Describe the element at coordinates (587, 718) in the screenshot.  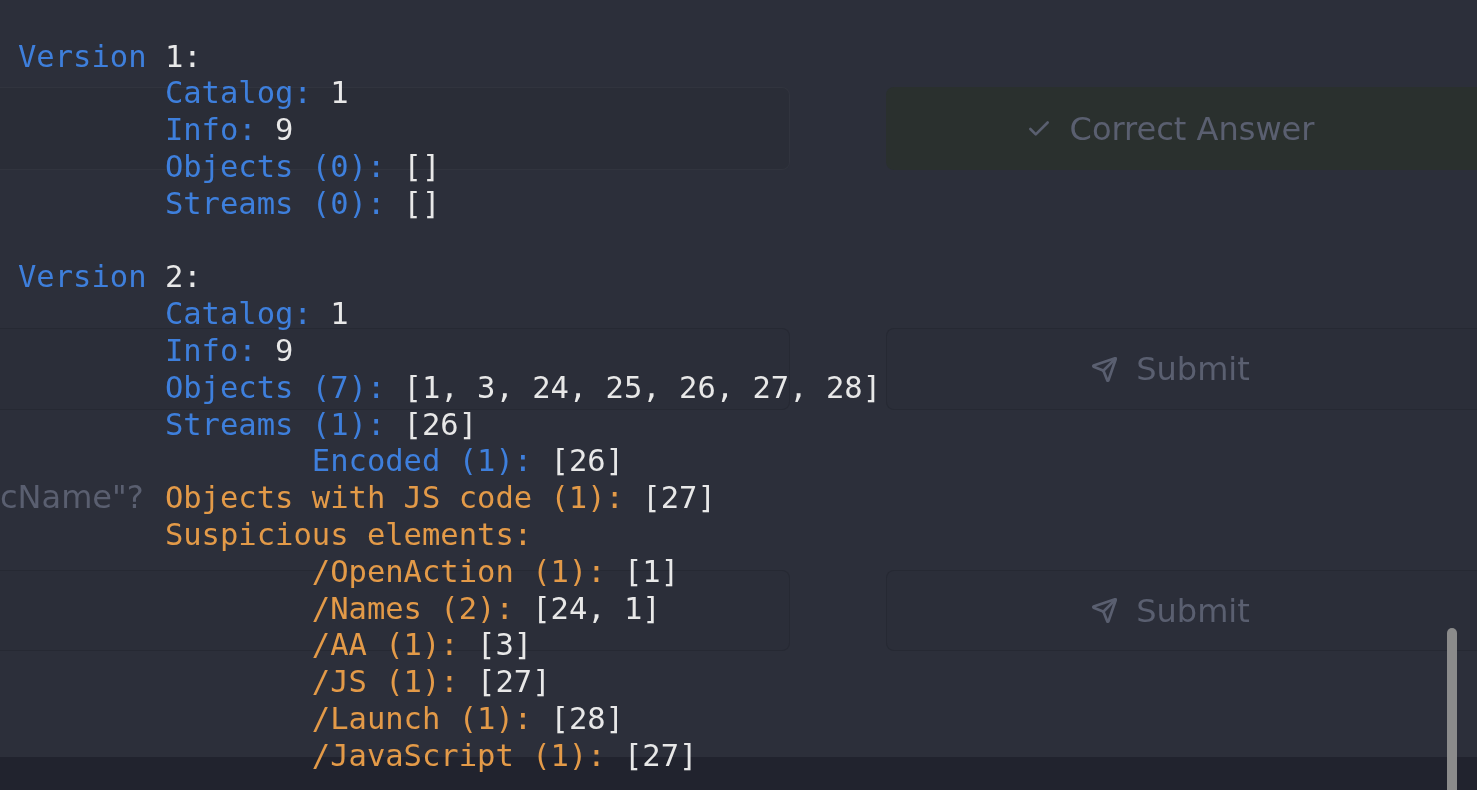
I see `entry-value: [28]` at that location.